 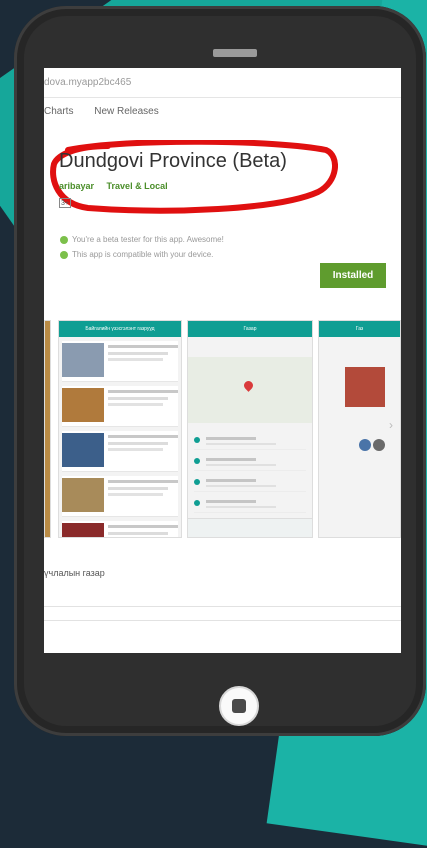 I want to click on top-nav: Charts New Releases, so click(x=110, y=111).